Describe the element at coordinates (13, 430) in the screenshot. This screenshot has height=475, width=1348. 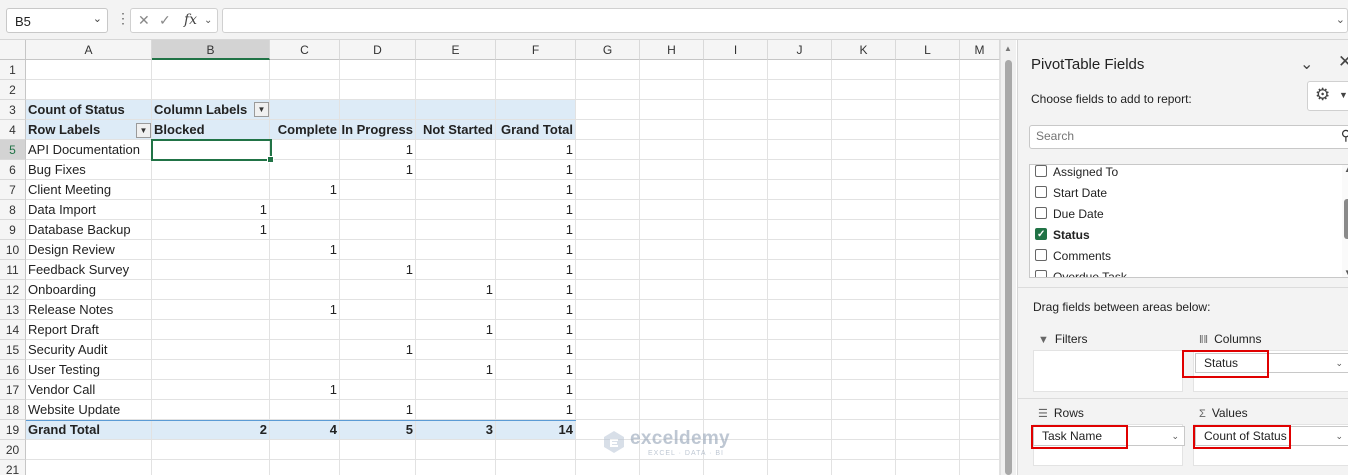
I see `row-header-19: 19` at that location.